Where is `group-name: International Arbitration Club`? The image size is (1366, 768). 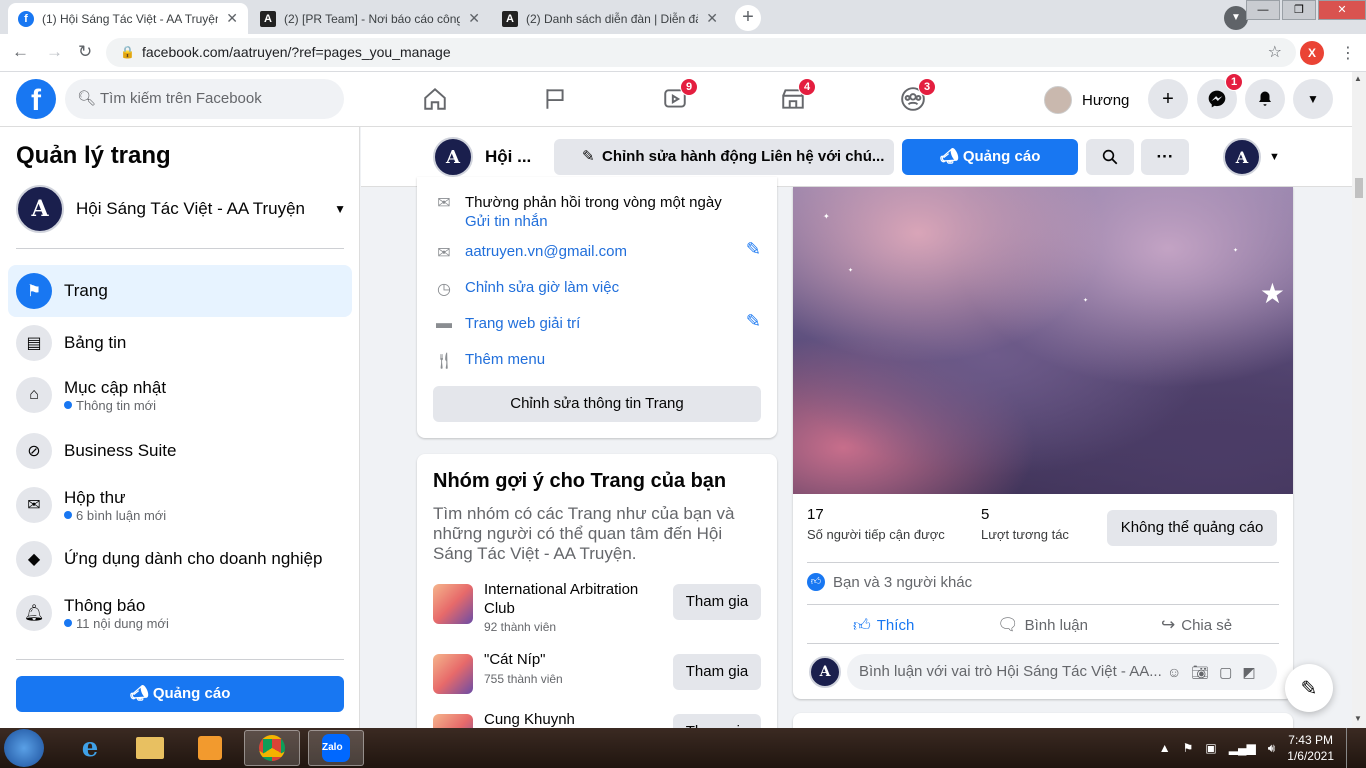 group-name: International Arbitration Club is located at coordinates (574, 599).